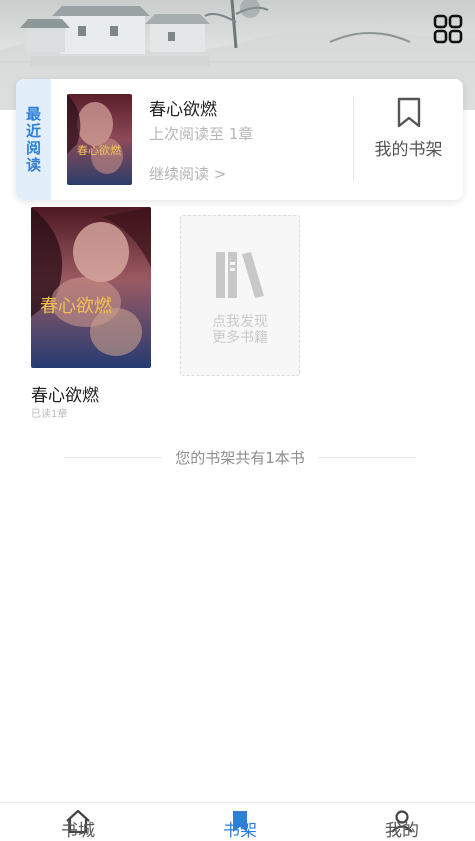 The height and width of the screenshot is (841, 475). I want to click on recent-book-cover: 春心欲燃, so click(99, 139).